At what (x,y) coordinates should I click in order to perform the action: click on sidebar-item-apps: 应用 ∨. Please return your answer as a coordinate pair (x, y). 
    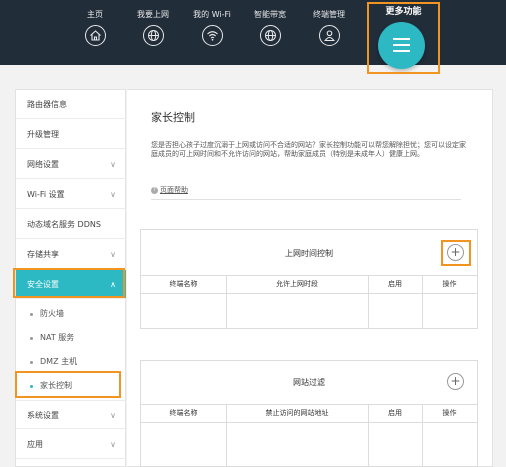
    Looking at the image, I should click on (71, 444).